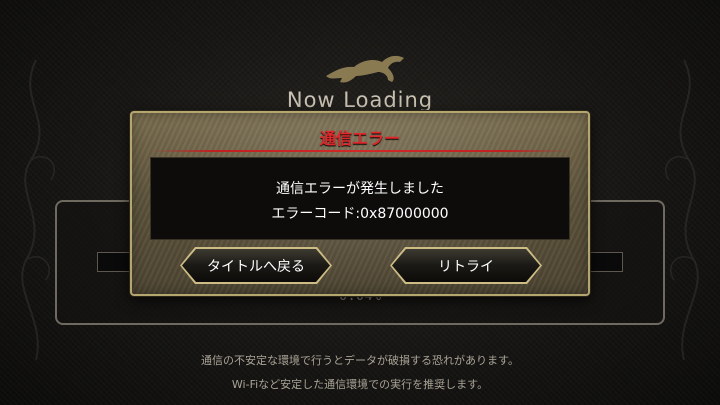  What do you see at coordinates (360, 100) in the screenshot?
I see `now-loading-text: Now Loading` at bounding box center [360, 100].